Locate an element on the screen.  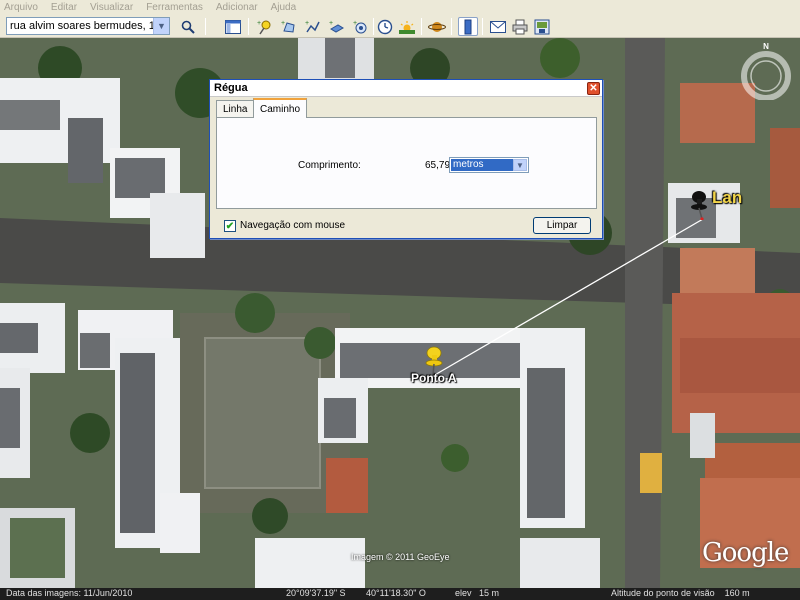
save-image-icon is located at coordinates (542, 26).